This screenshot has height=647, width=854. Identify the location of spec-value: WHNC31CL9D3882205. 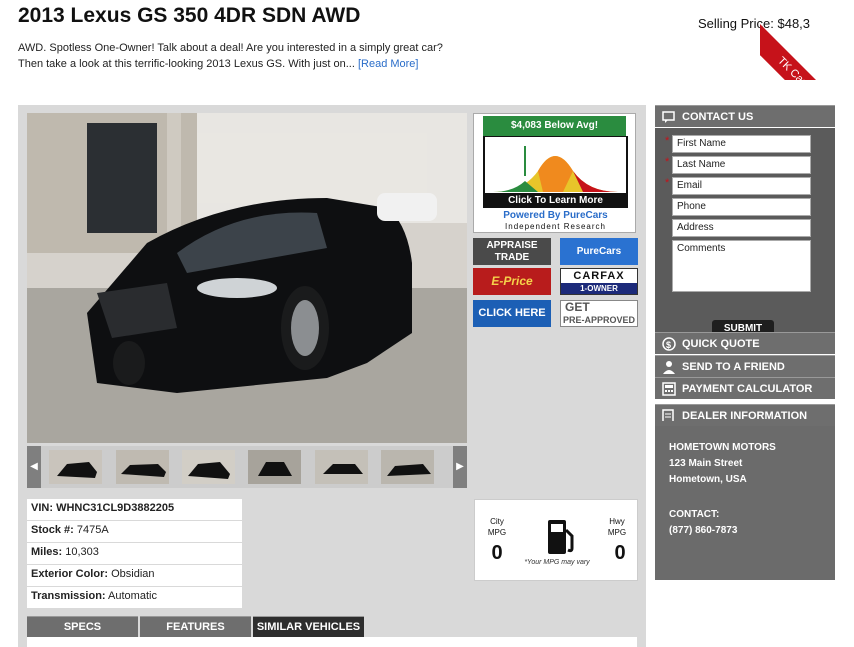
(115, 508).